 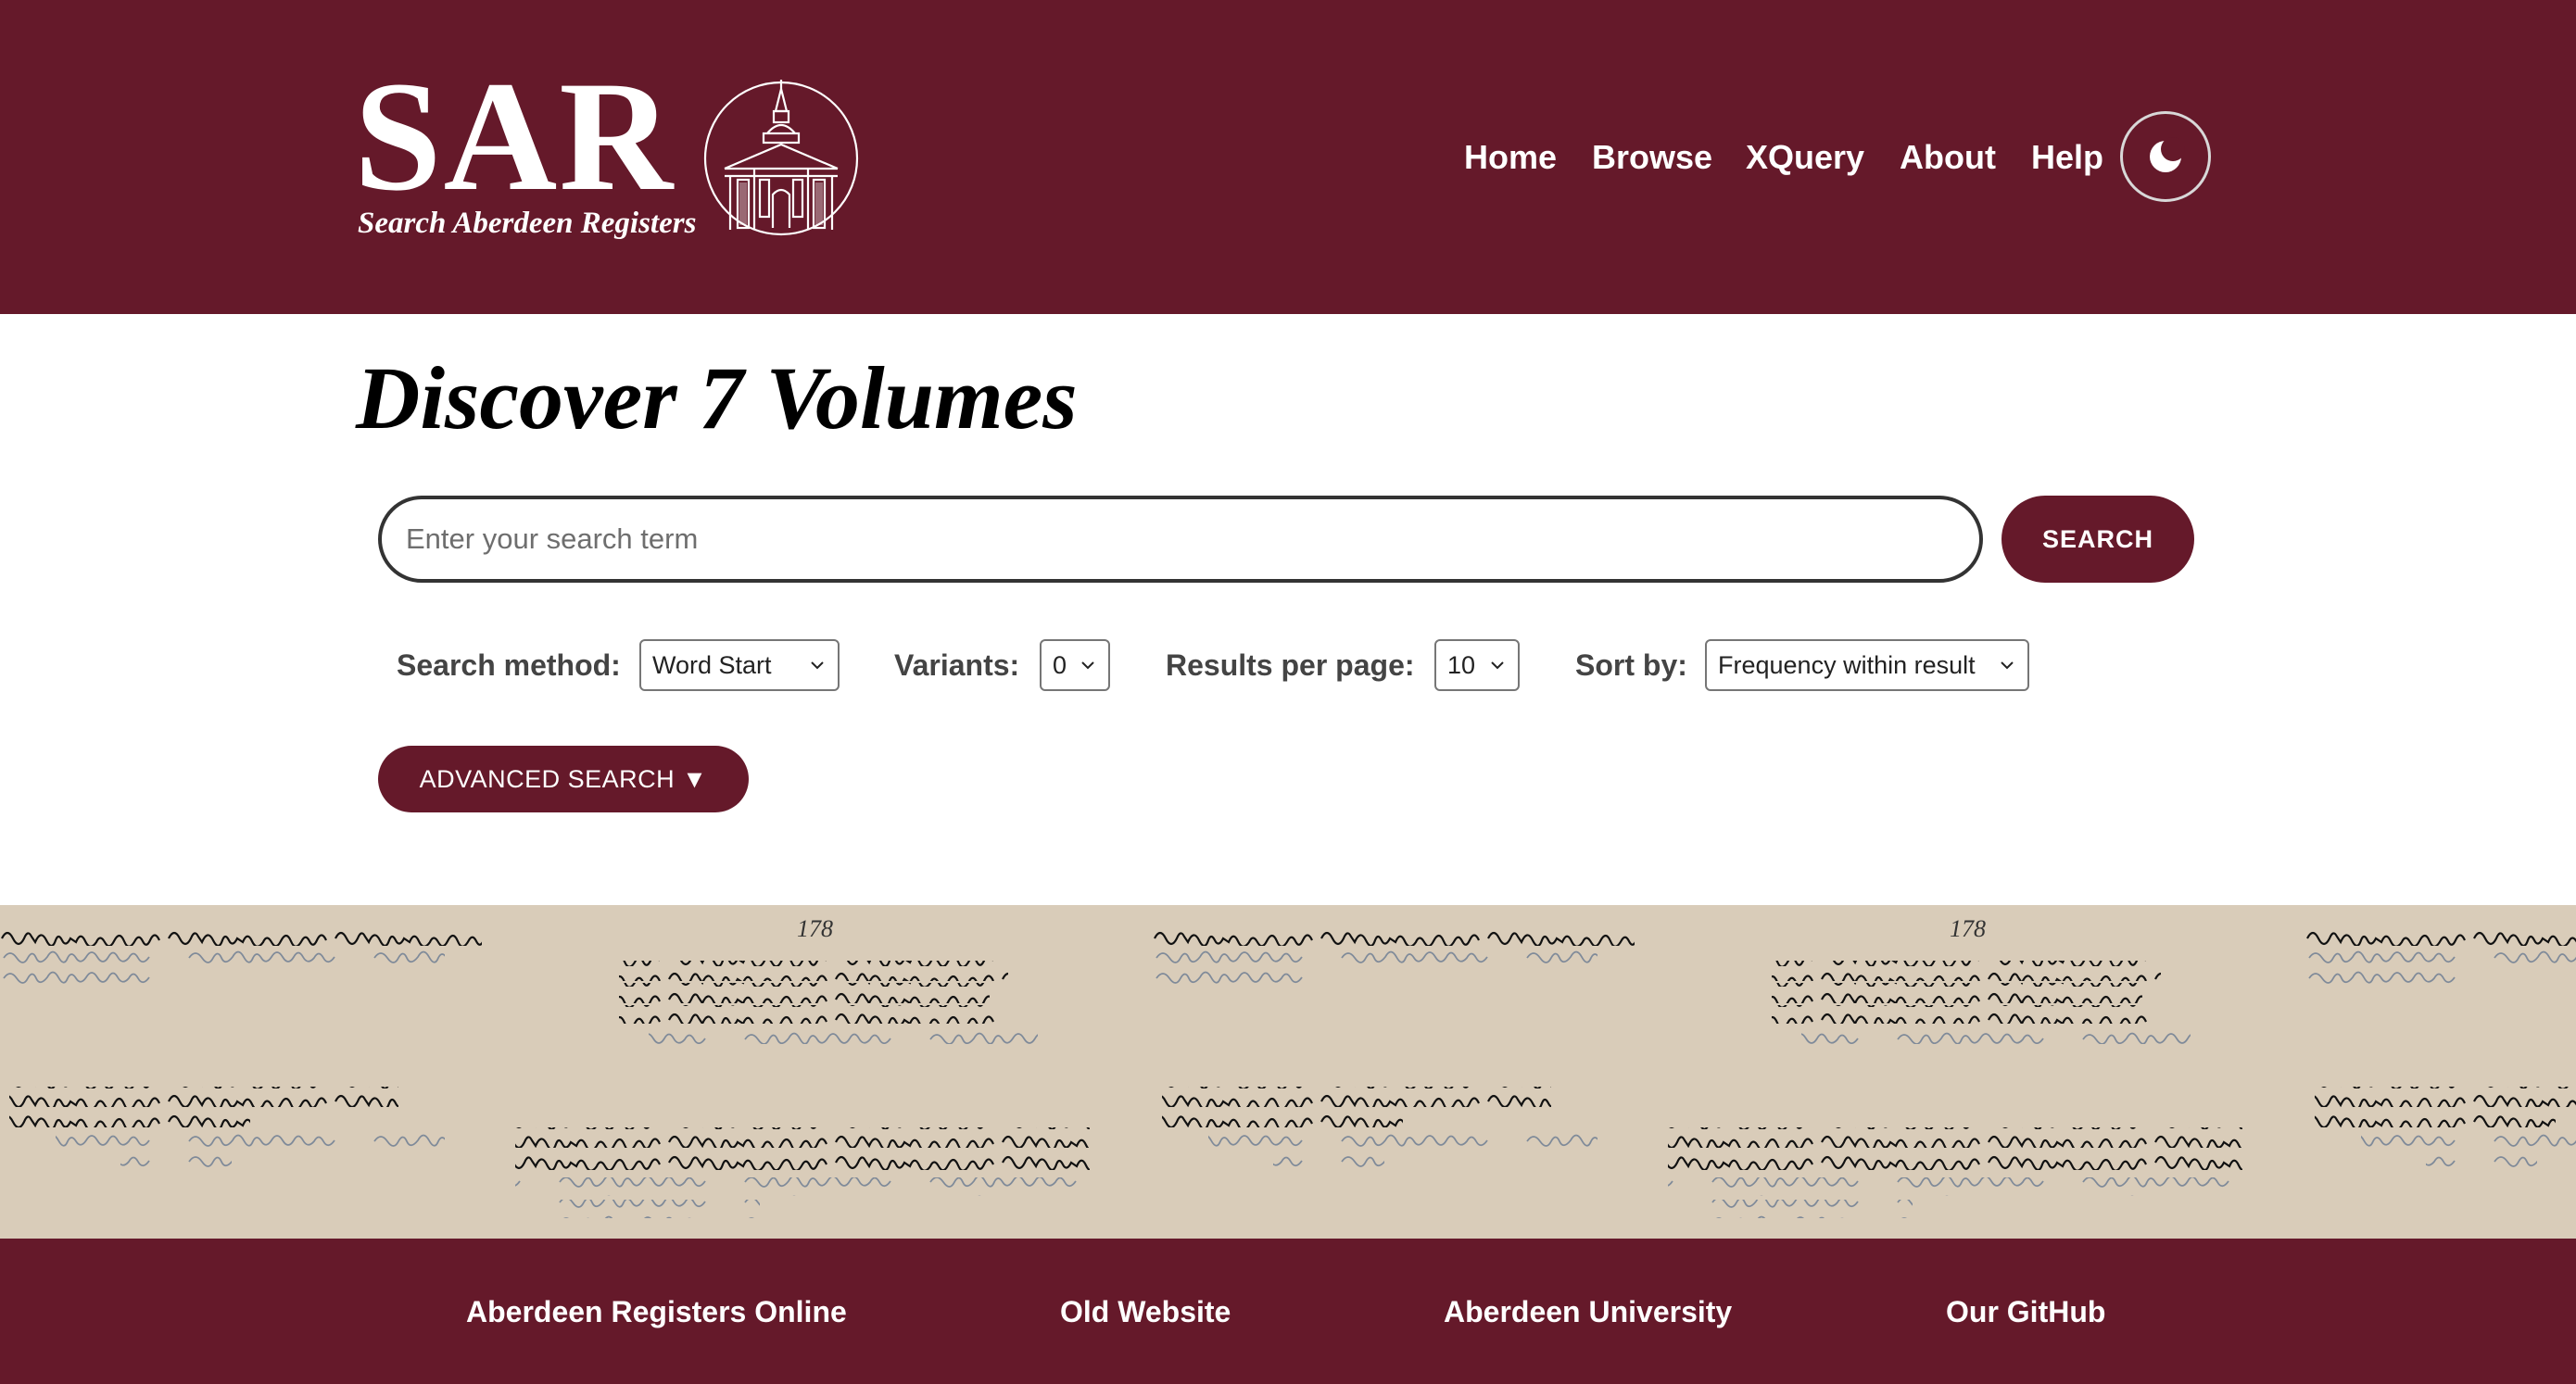 I want to click on advanced-search-button: ADVANCED SEARCH ▼, so click(x=563, y=779).